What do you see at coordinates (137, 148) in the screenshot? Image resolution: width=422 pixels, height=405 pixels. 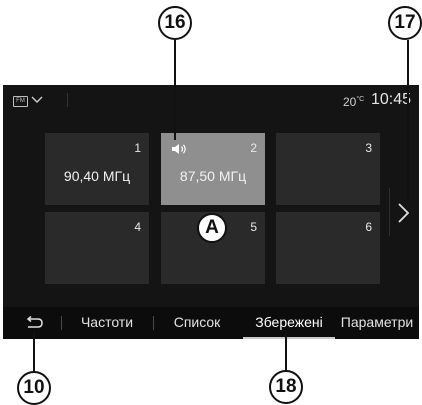 I see `preset-number: 1` at bounding box center [137, 148].